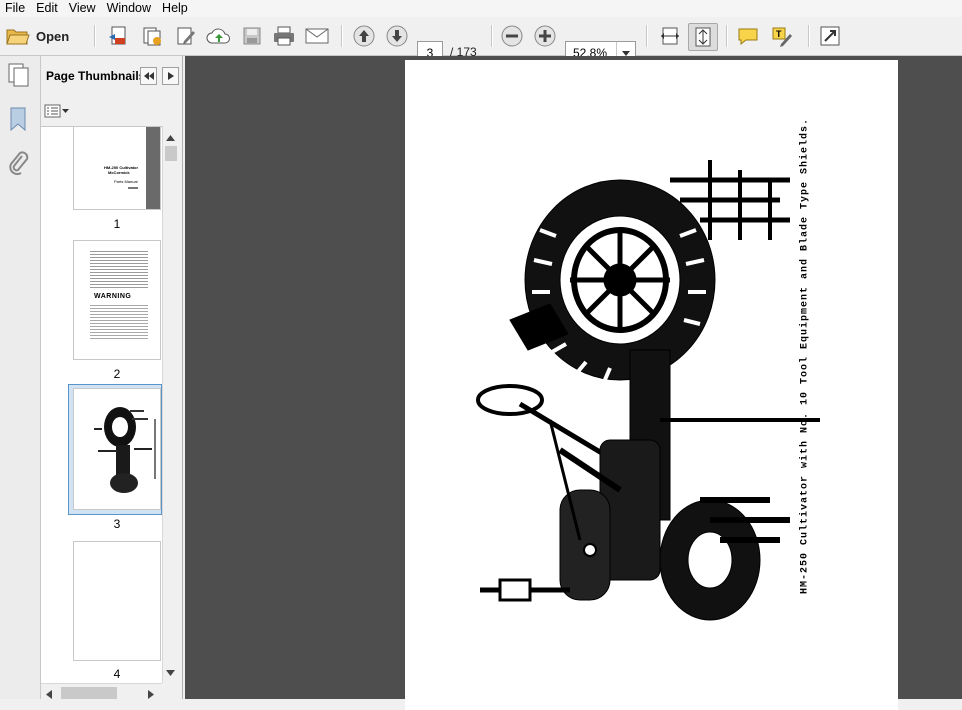  Describe the element at coordinates (19, 75) in the screenshot. I see `pages-icon` at that location.